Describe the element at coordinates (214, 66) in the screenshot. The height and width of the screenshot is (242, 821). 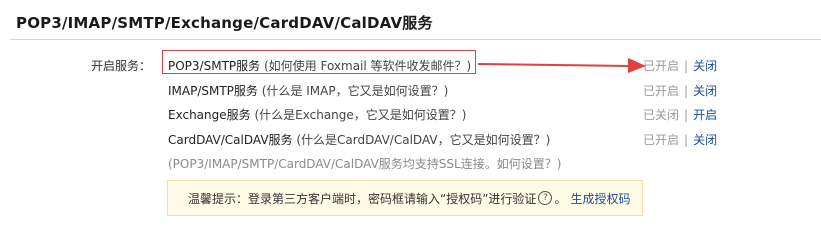
I see `service-name: POP3/SMTP服务` at that location.